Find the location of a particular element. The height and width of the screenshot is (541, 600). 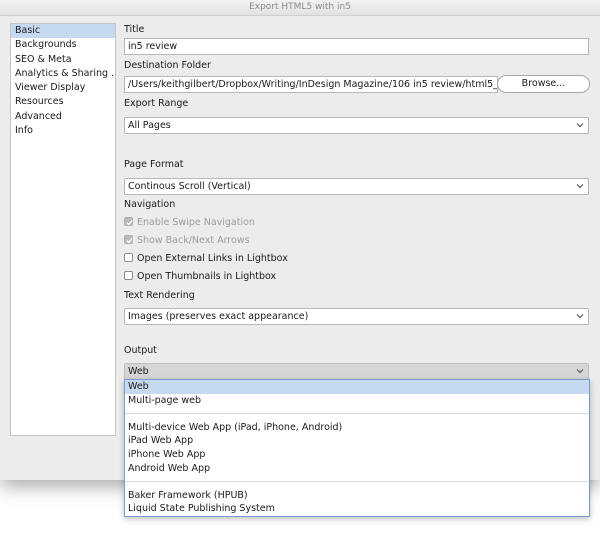

enable-swipe-navigation-checkbox: Enable Swipe Navigation is located at coordinates (189, 223).